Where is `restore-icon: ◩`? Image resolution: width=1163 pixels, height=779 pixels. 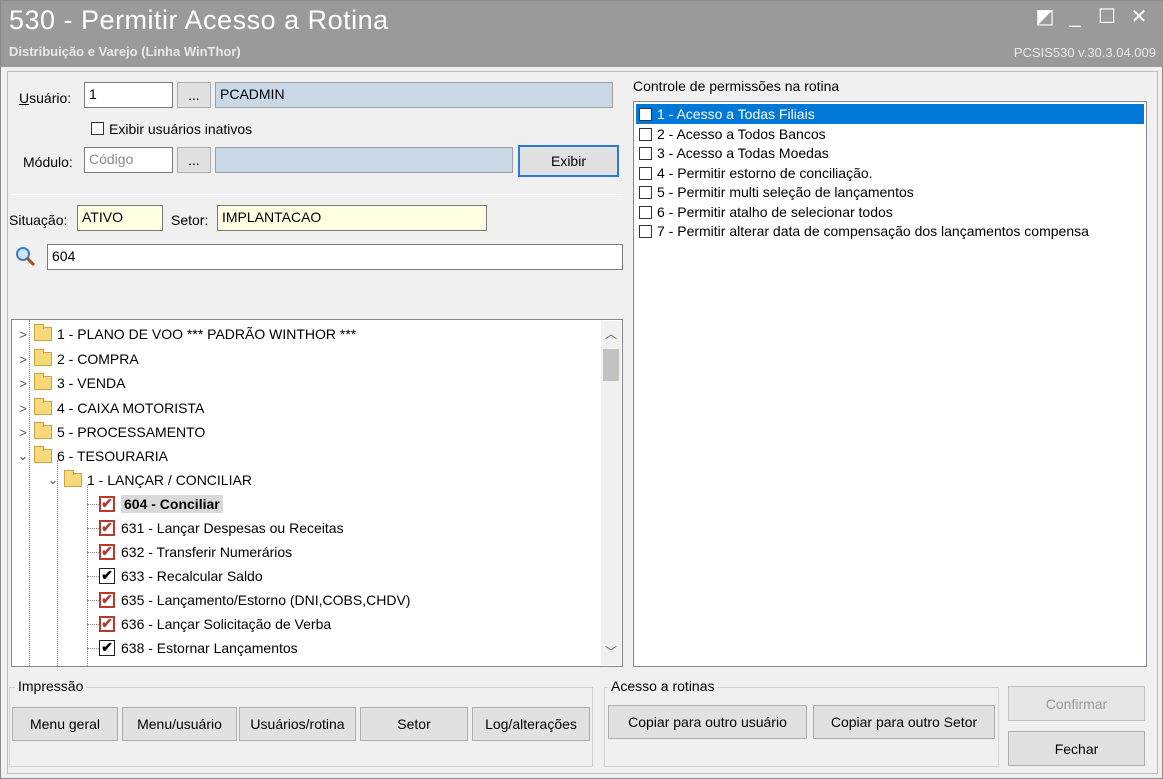
restore-icon: ◩ is located at coordinates (1045, 18).